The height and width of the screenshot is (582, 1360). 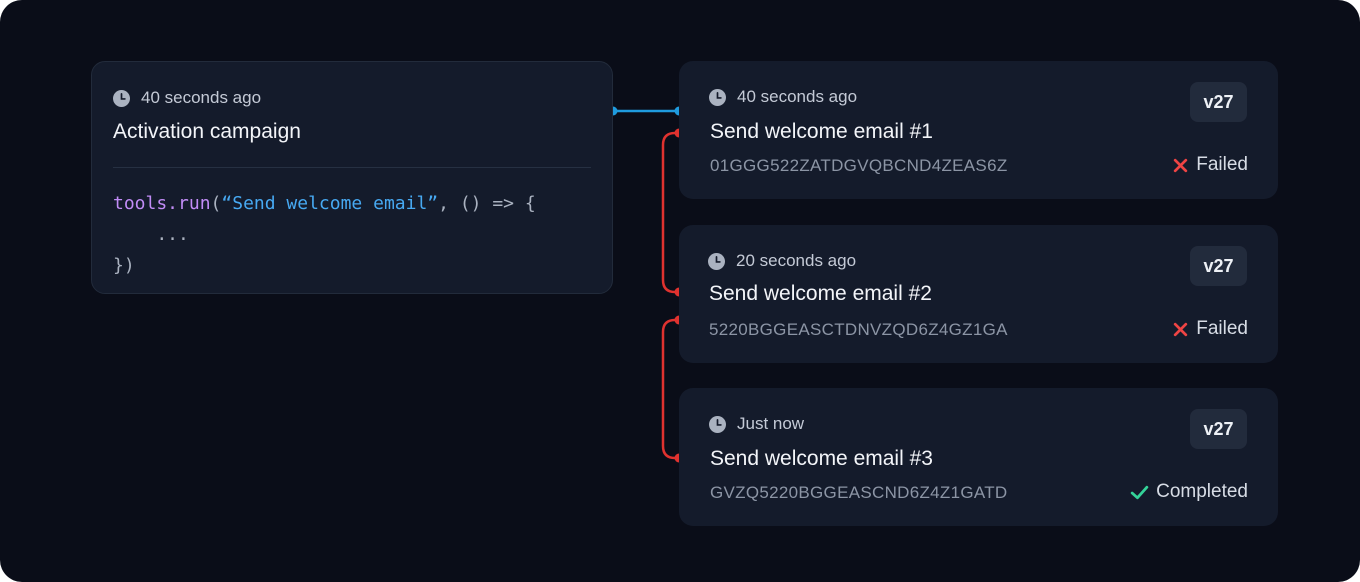 I want to click on campaign-timestamp: 40 seconds ago, so click(x=187, y=98).